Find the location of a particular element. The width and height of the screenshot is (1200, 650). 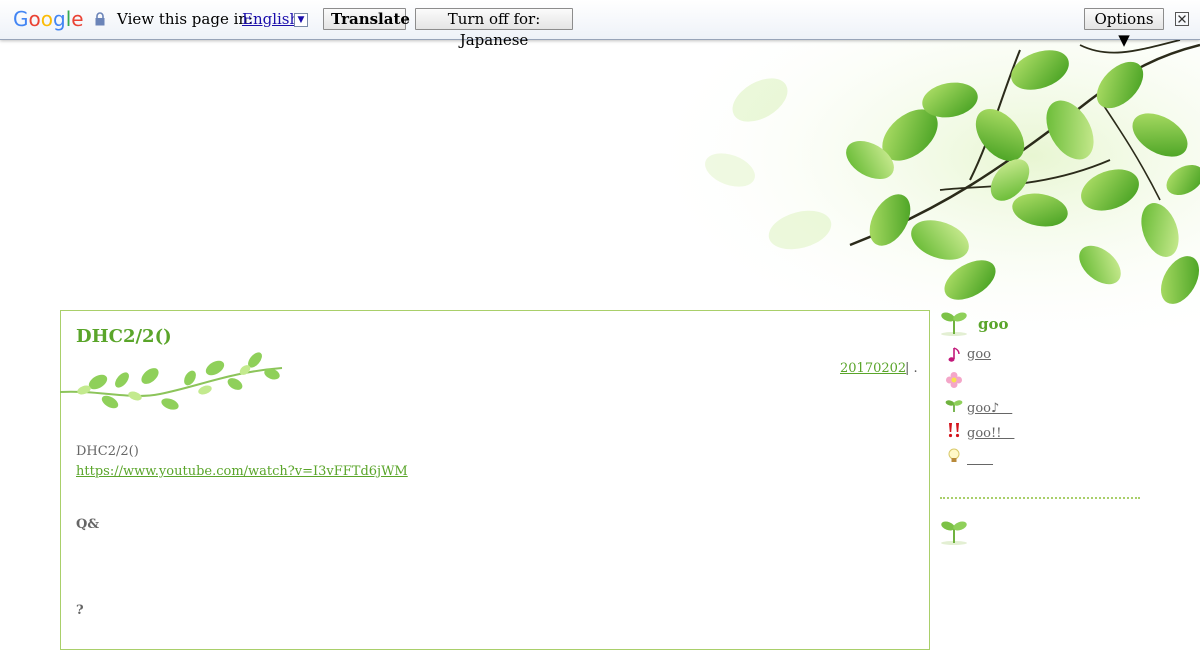

options-button: Options ▼ is located at coordinates (1124, 28).